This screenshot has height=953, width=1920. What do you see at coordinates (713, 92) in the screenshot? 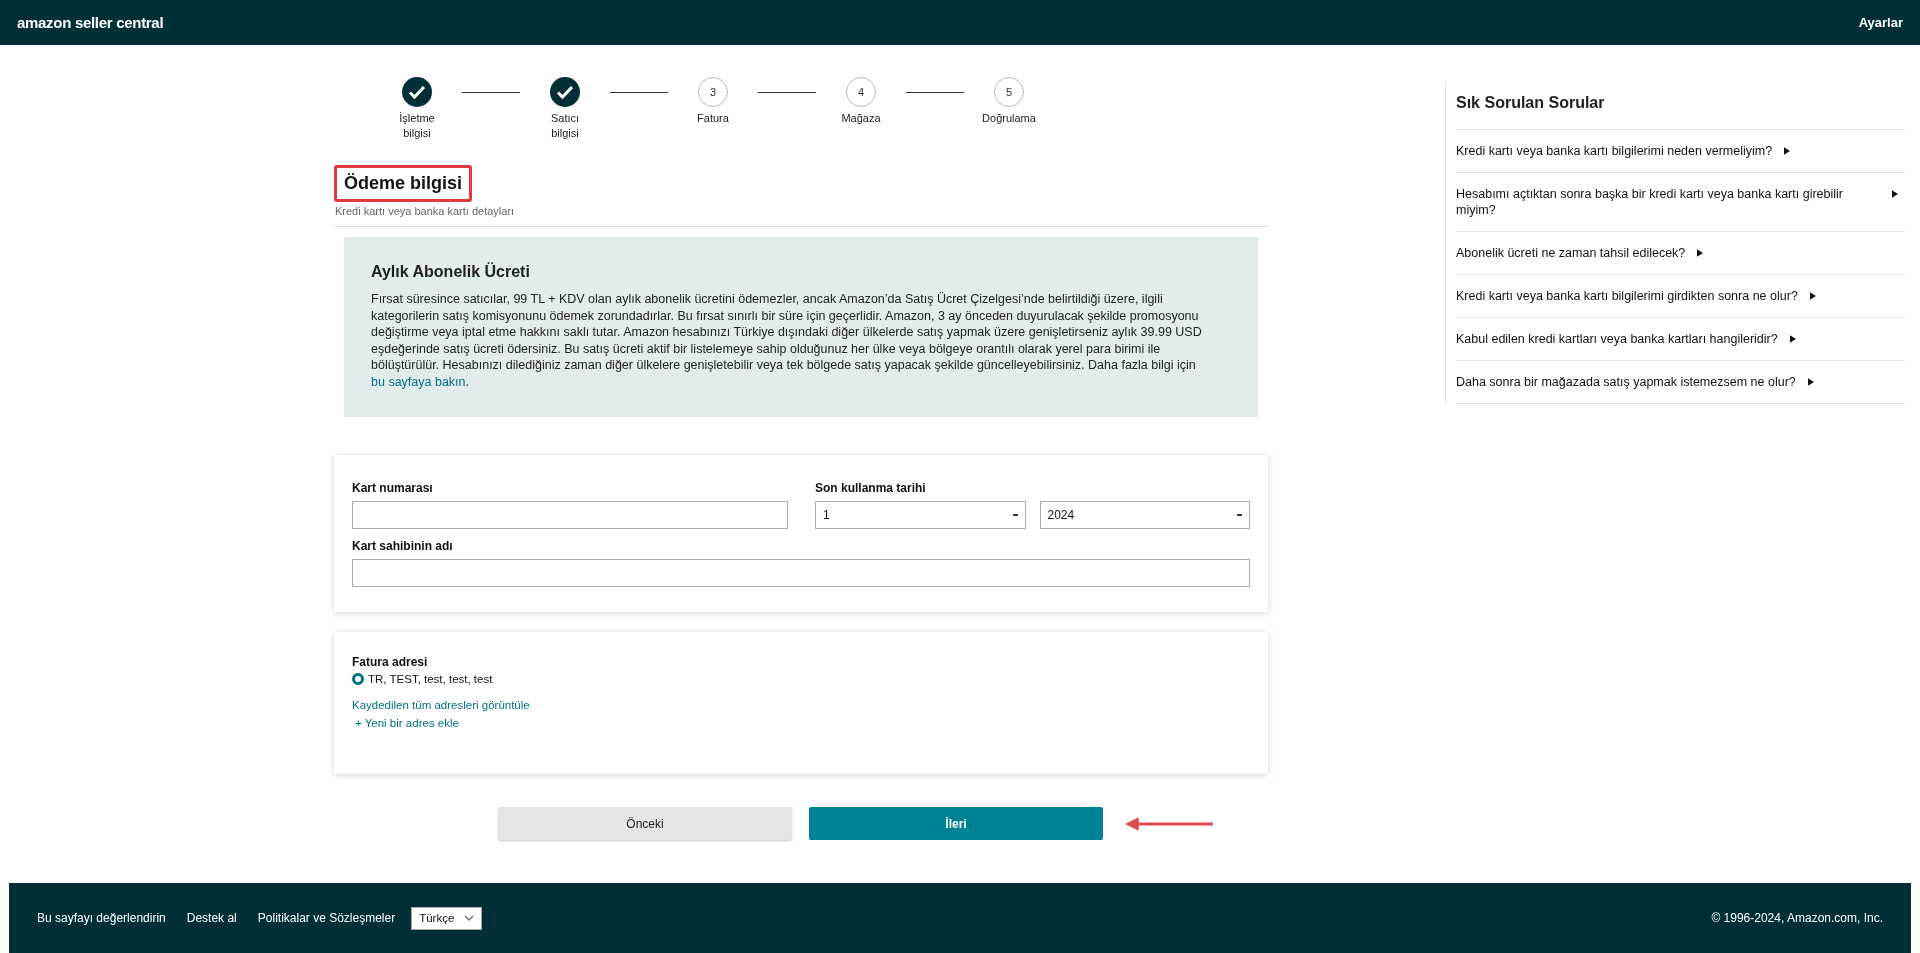
I see `step-number: 3` at bounding box center [713, 92].